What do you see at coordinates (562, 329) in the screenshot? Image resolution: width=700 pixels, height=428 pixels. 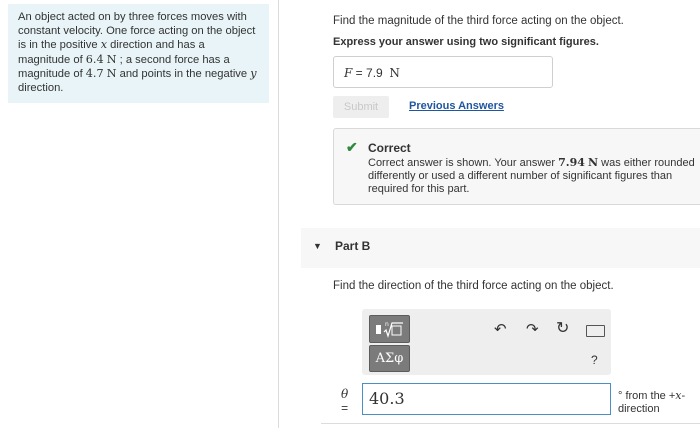 I see `reset-icon: ↻` at bounding box center [562, 329].